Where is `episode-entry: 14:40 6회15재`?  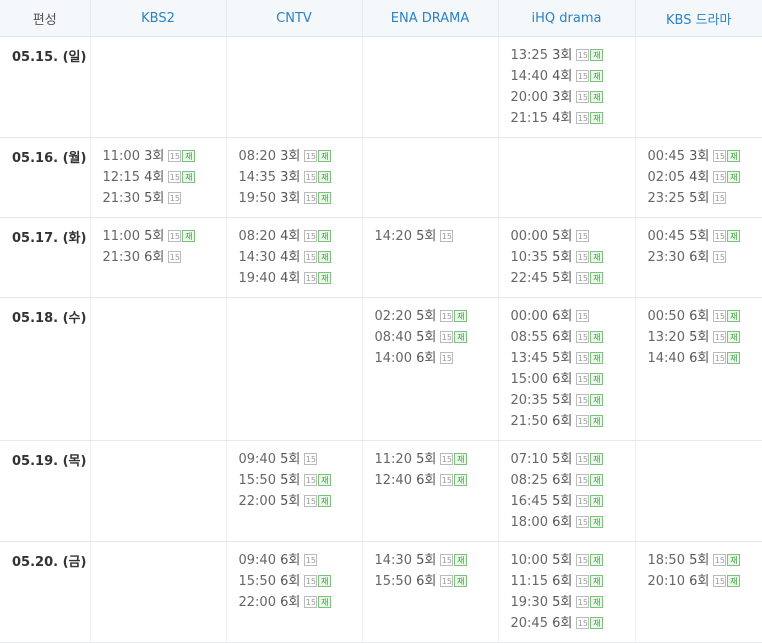
episode-entry: 14:40 6회15재 is located at coordinates (705, 358).